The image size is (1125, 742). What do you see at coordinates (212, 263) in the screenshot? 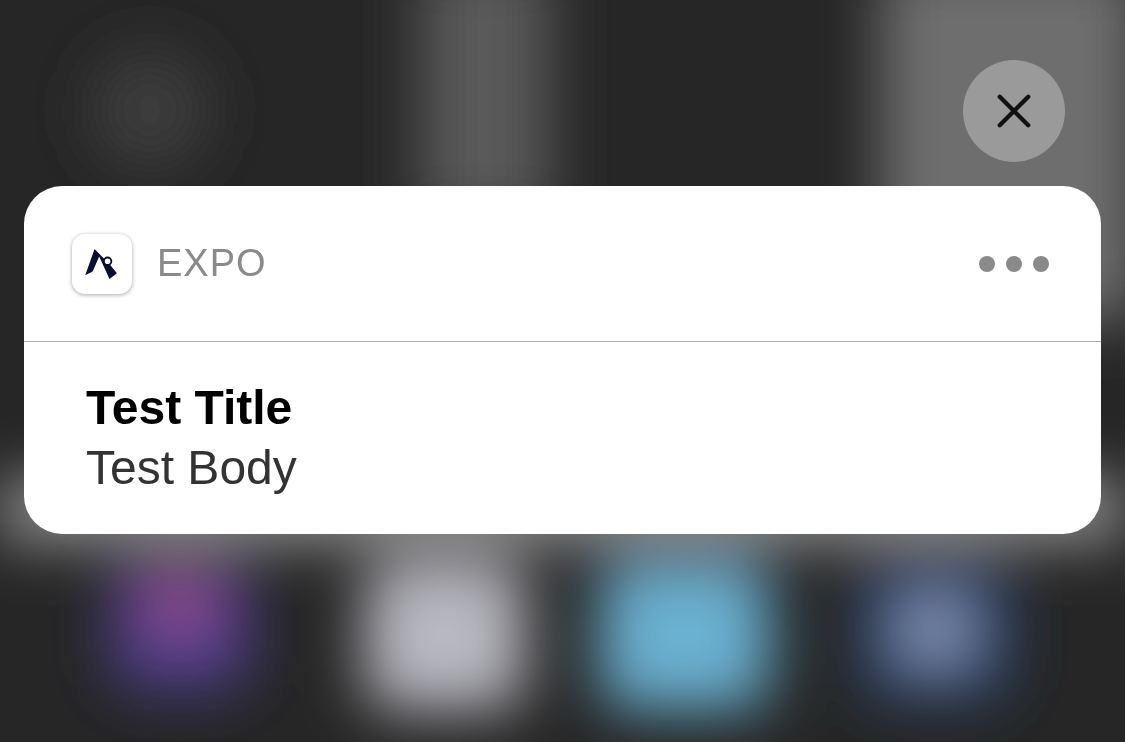
I see `app-name: EXPO` at bounding box center [212, 263].